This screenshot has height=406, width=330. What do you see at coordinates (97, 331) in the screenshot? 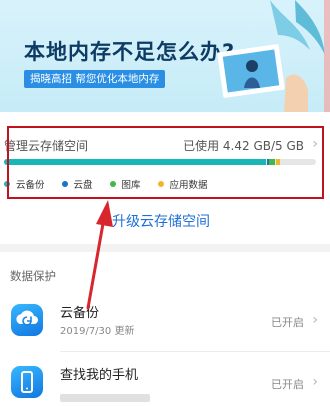
I see `row-subtitle: 2019/7/30 更新` at bounding box center [97, 331].